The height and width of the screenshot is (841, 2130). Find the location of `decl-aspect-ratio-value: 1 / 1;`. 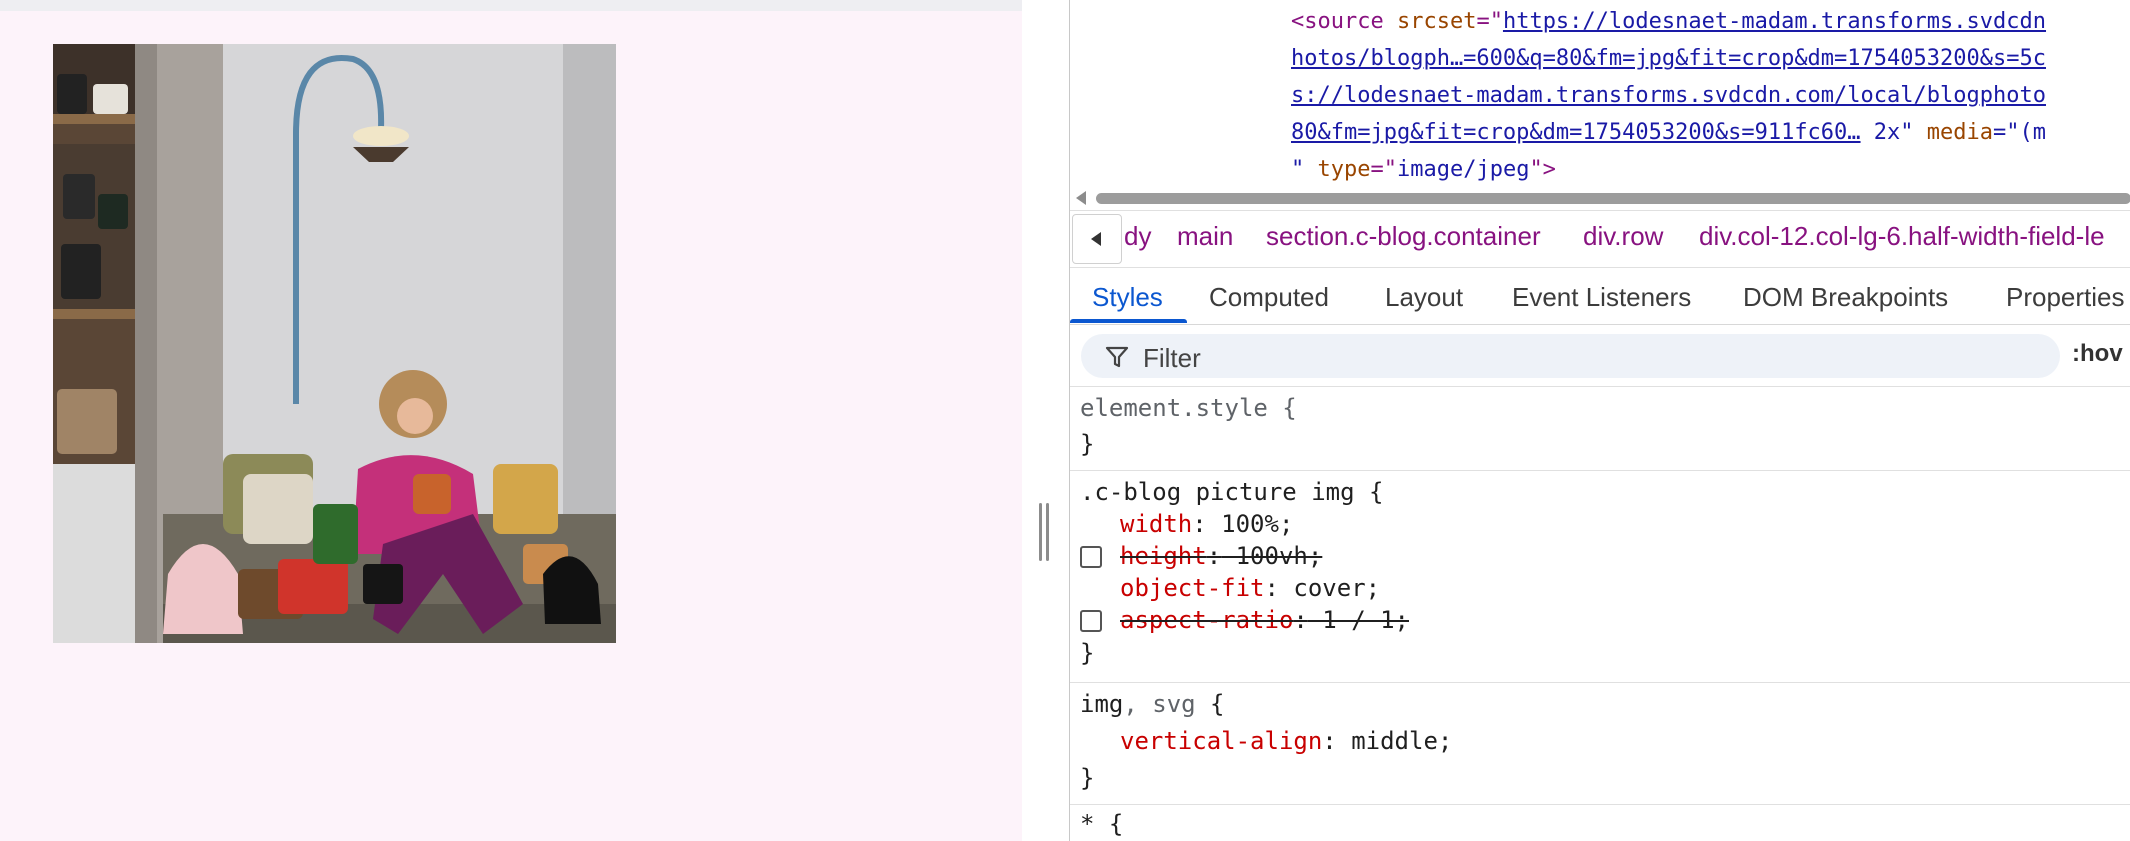

decl-aspect-ratio-value: 1 / 1; is located at coordinates (1358, 620).